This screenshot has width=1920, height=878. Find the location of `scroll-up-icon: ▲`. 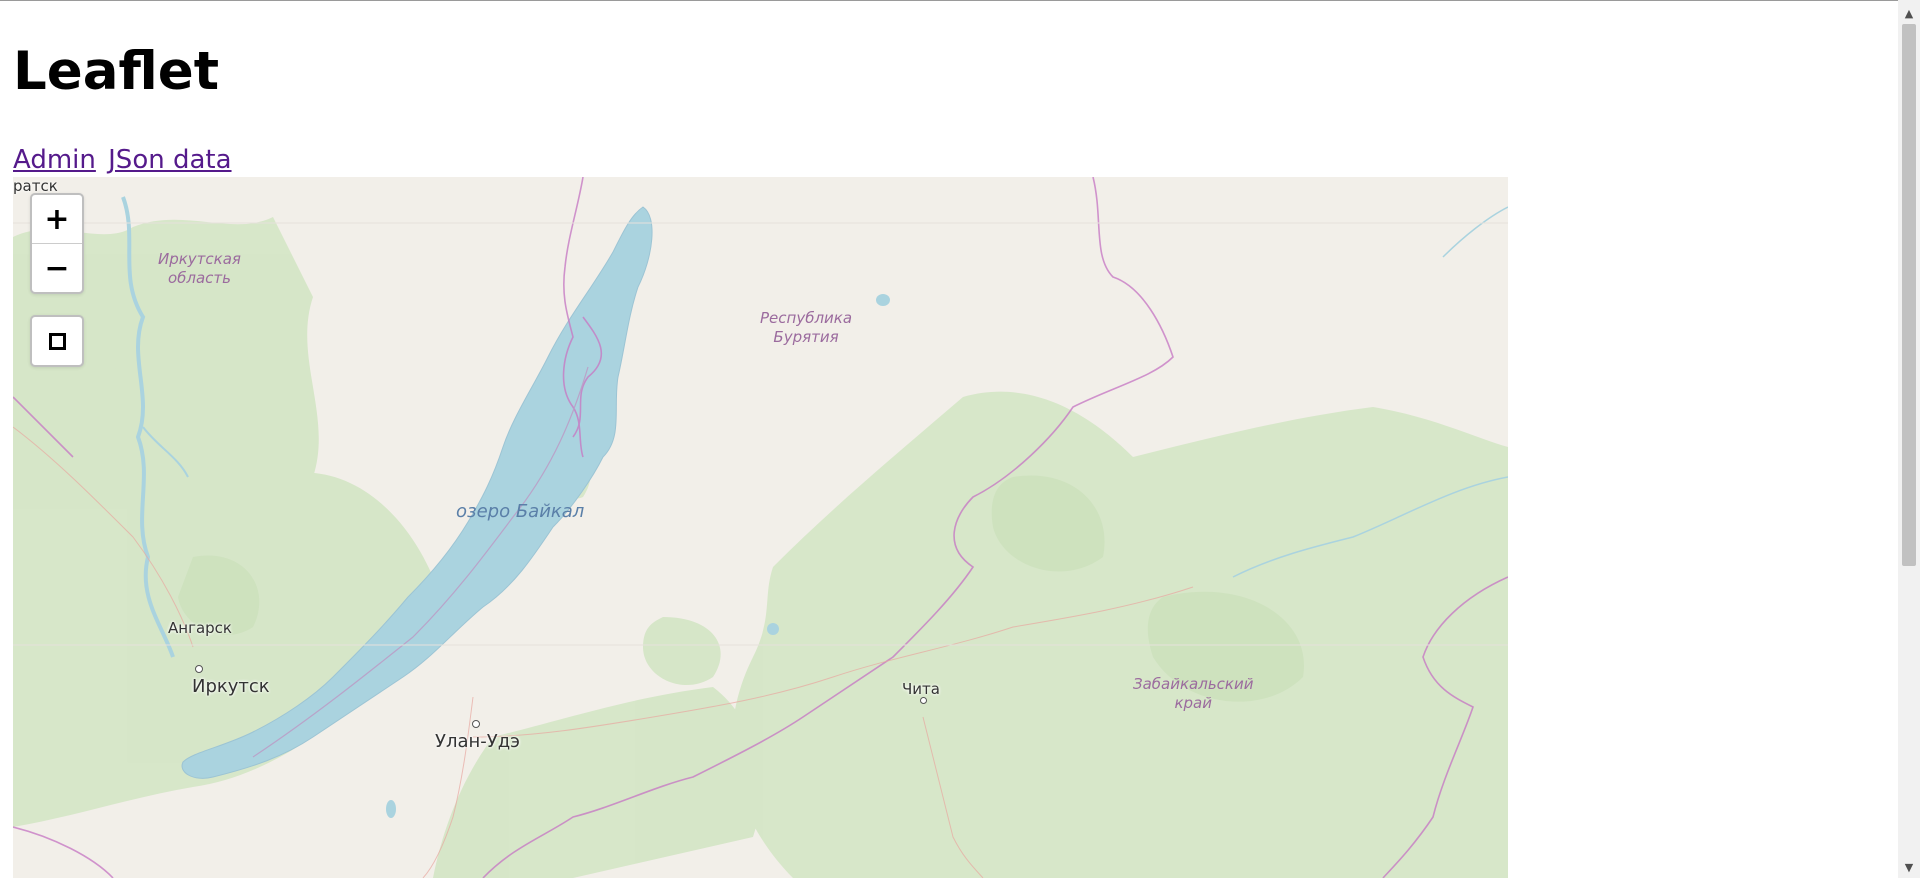

scroll-up-icon: ▲ is located at coordinates (1909, 13).